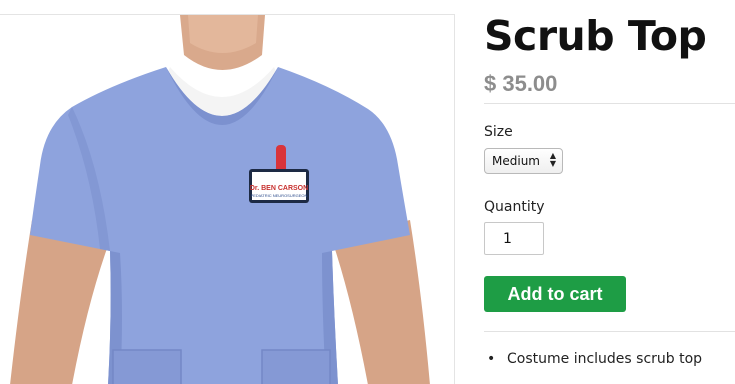 The height and width of the screenshot is (384, 735). I want to click on feature-list: • Costume includes scrub top, so click(593, 359).